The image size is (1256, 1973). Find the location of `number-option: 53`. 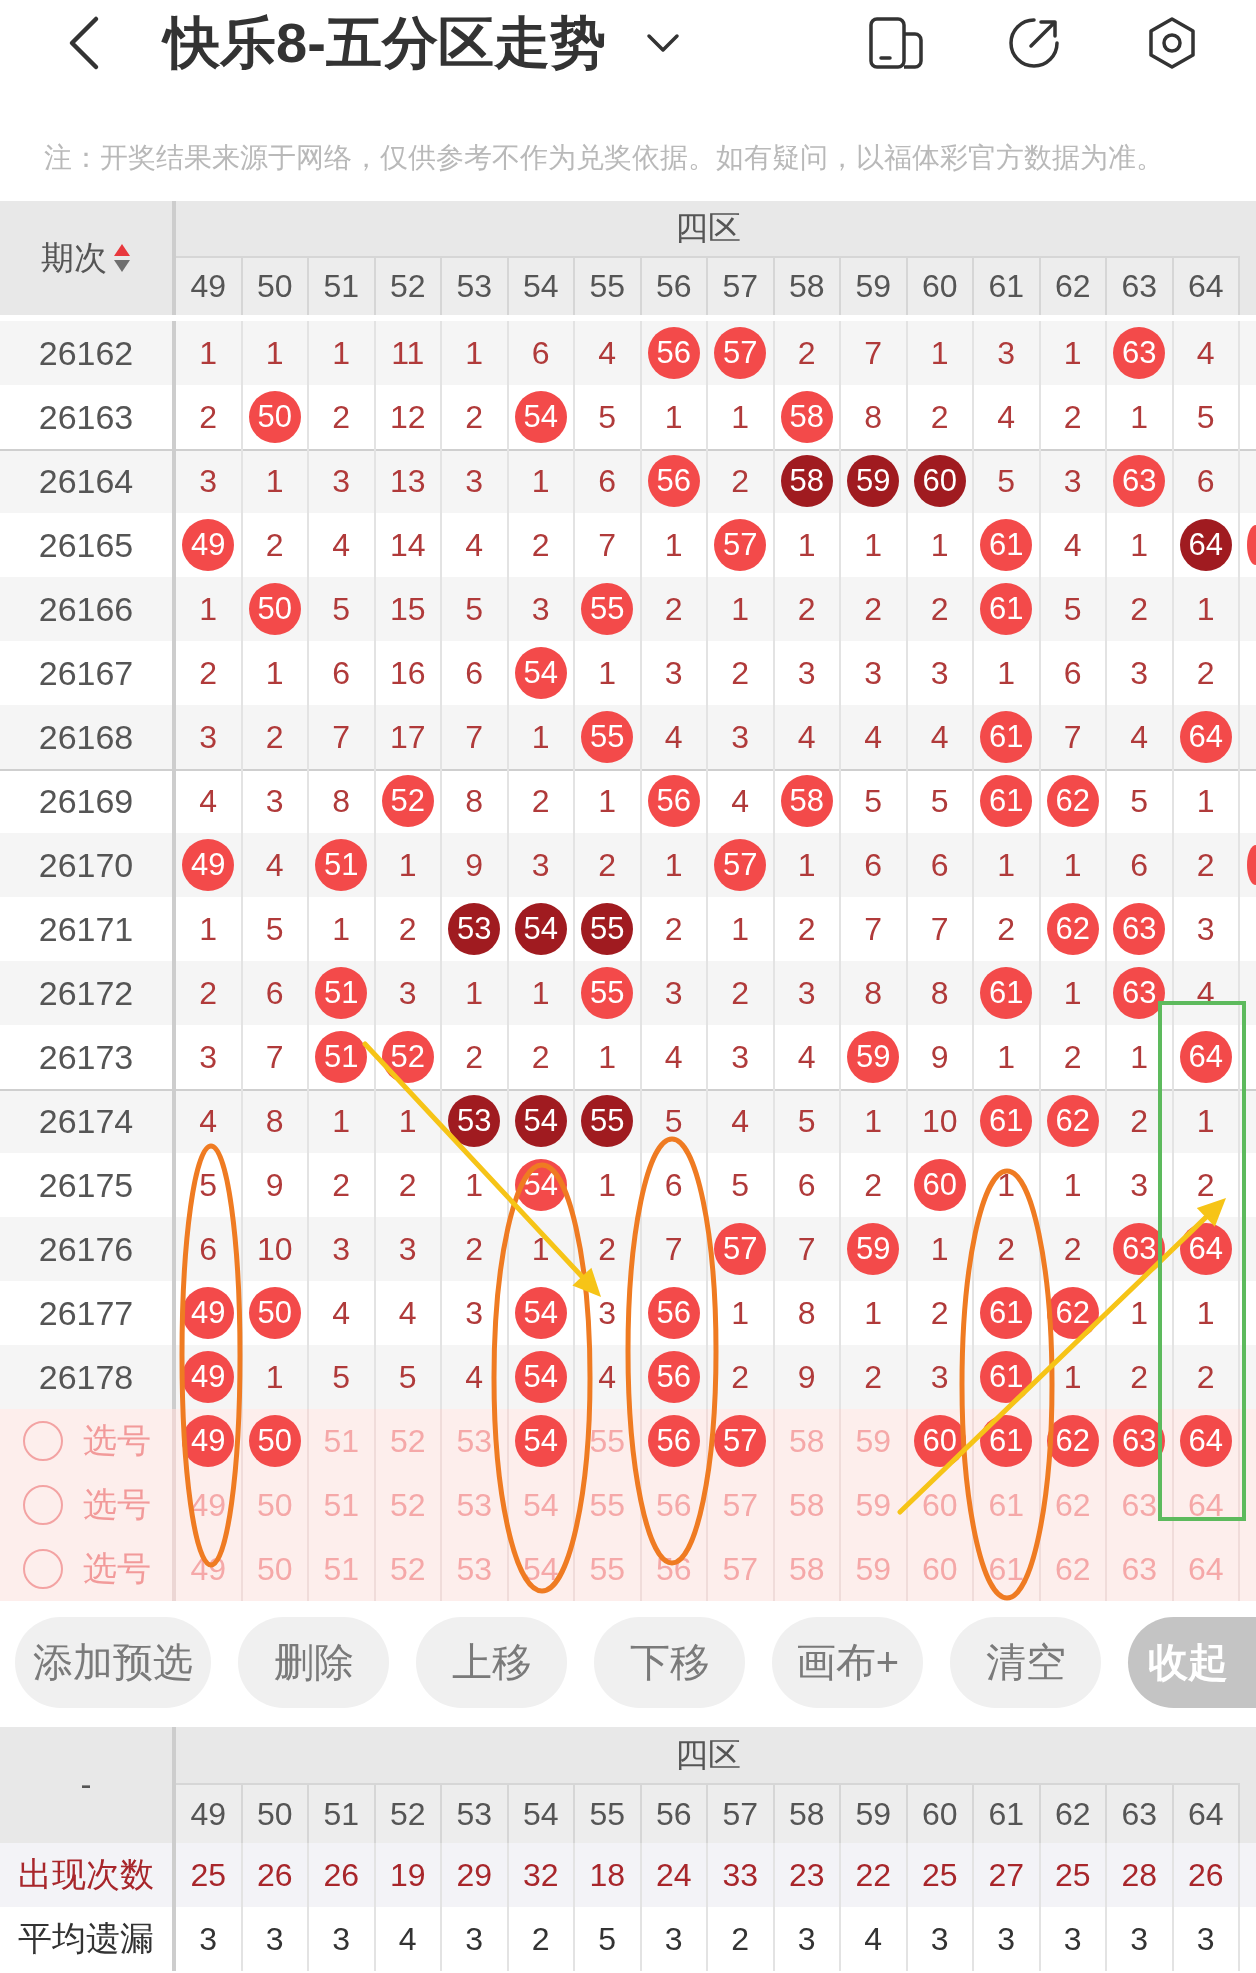

number-option: 53 is located at coordinates (475, 1569).